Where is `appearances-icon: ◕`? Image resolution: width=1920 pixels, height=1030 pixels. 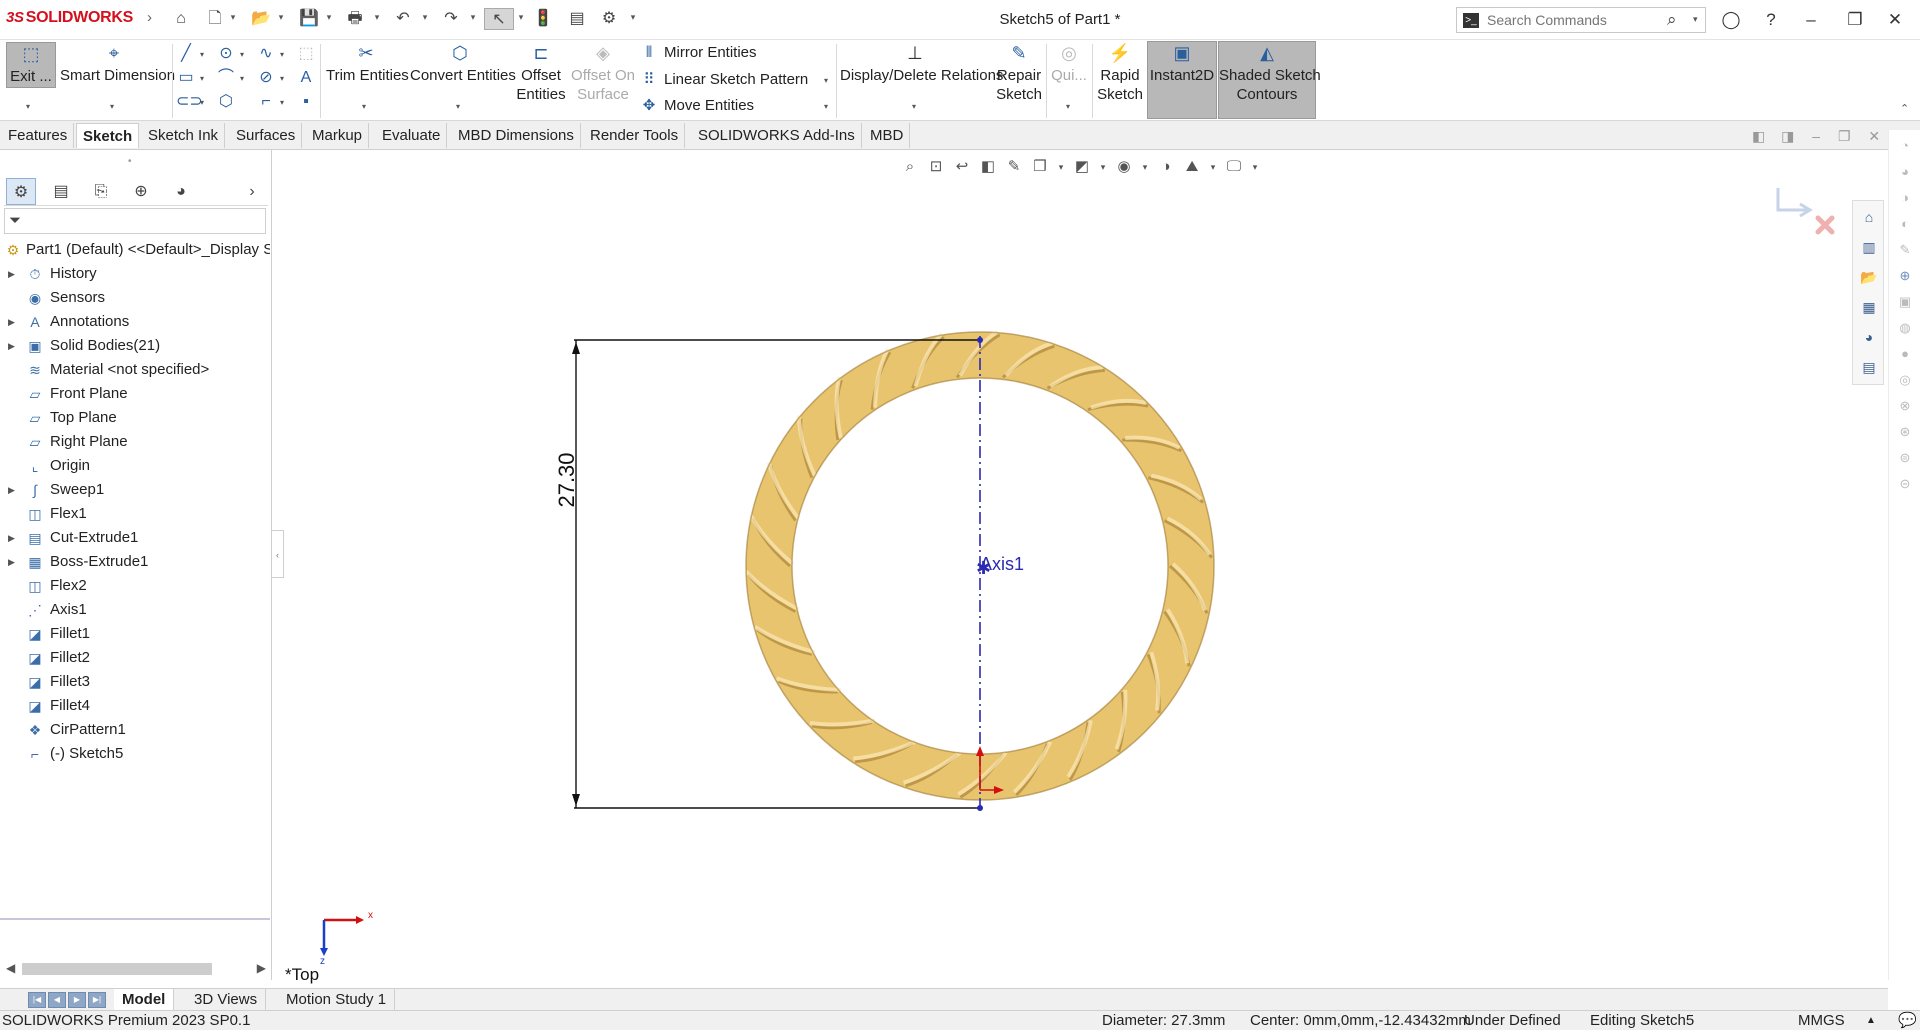 appearances-icon: ◕ is located at coordinates (1869, 337).